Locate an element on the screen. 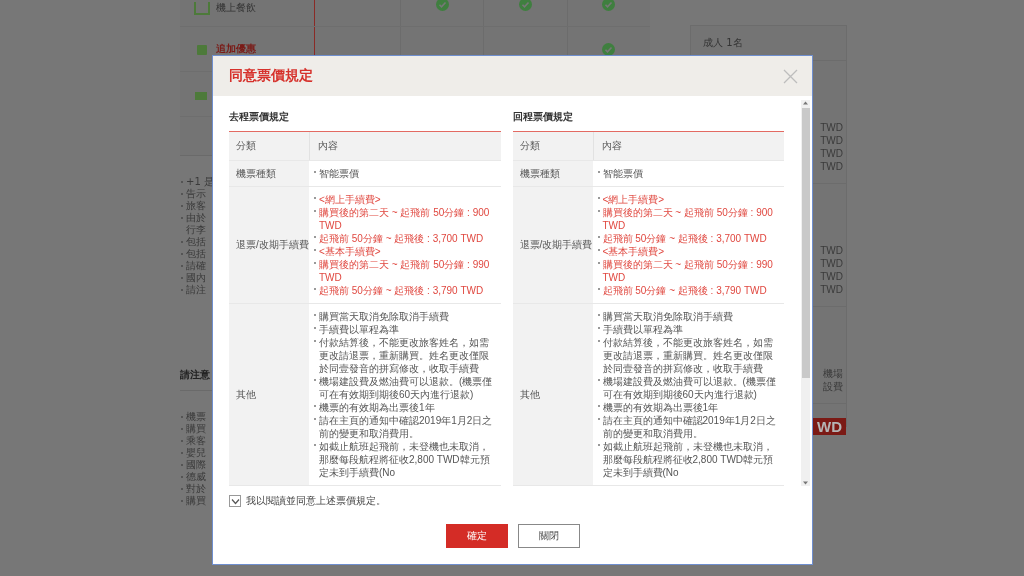  service-label: 追加優惠 is located at coordinates (235, 49).